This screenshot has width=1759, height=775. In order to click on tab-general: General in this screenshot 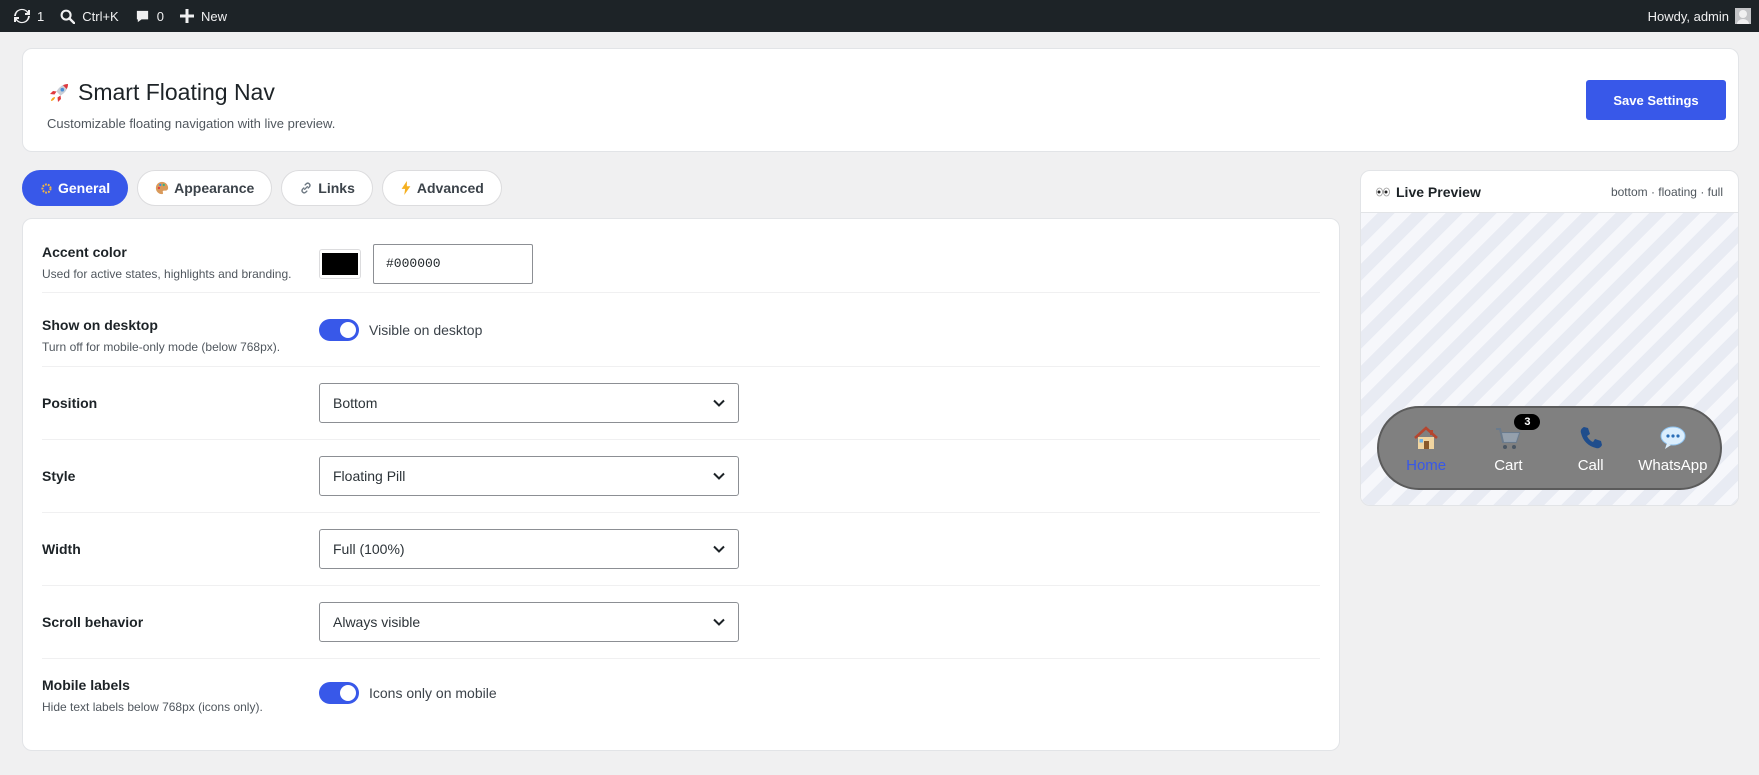, I will do `click(75, 188)`.